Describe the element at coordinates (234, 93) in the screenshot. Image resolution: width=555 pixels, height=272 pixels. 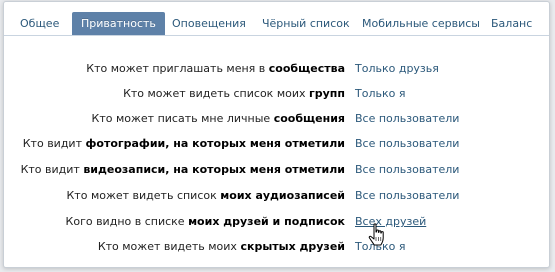
I see `setting-label: Кто может видеть список моих групп` at that location.